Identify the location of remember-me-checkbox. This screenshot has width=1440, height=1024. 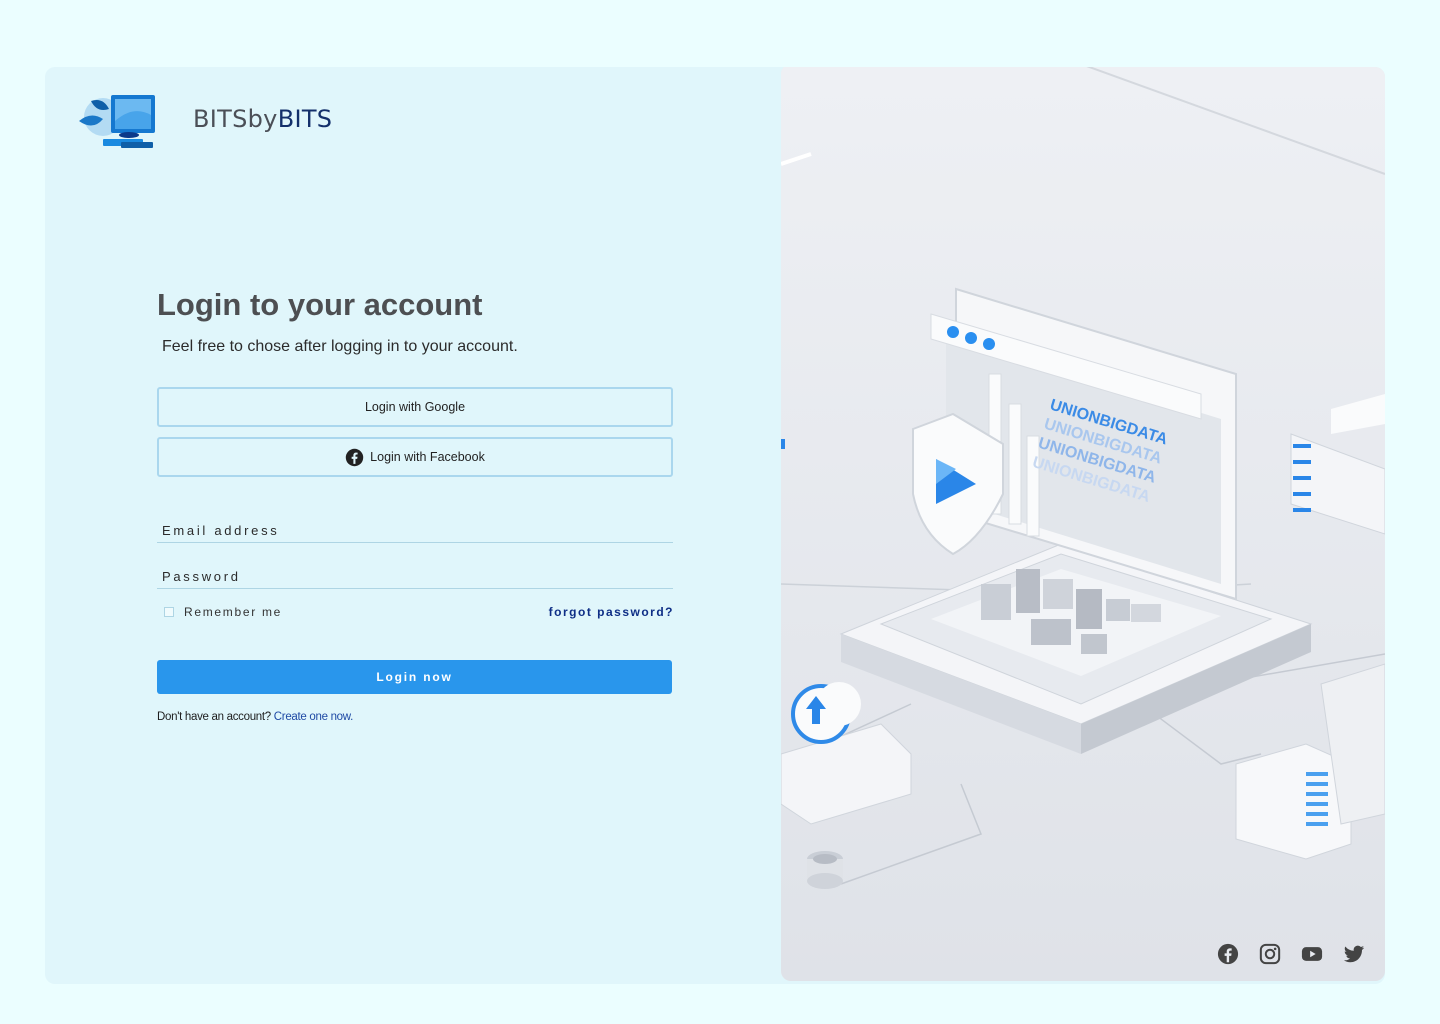
(169, 612).